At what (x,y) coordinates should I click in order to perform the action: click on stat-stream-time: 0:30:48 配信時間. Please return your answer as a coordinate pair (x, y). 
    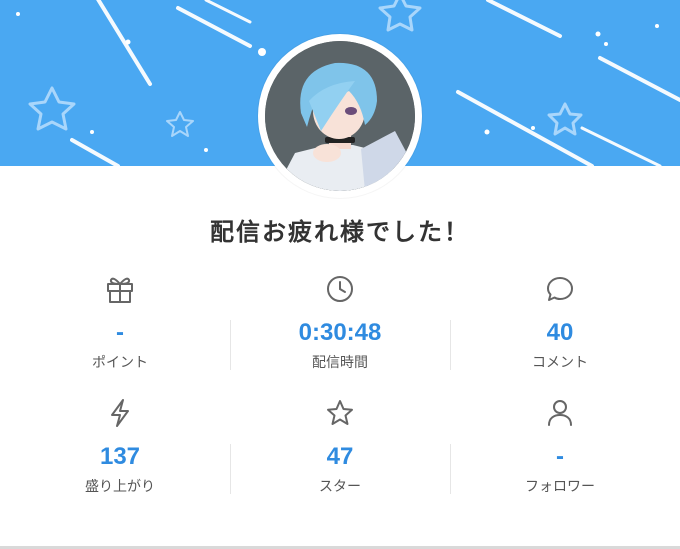
    Looking at the image, I should click on (340, 324).